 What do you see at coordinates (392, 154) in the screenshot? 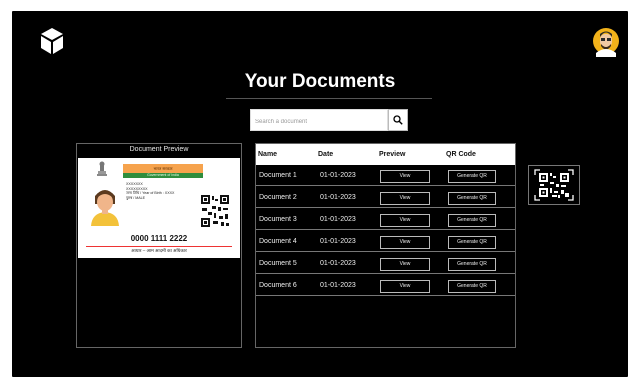
I see `column-header-preview: Preview` at bounding box center [392, 154].